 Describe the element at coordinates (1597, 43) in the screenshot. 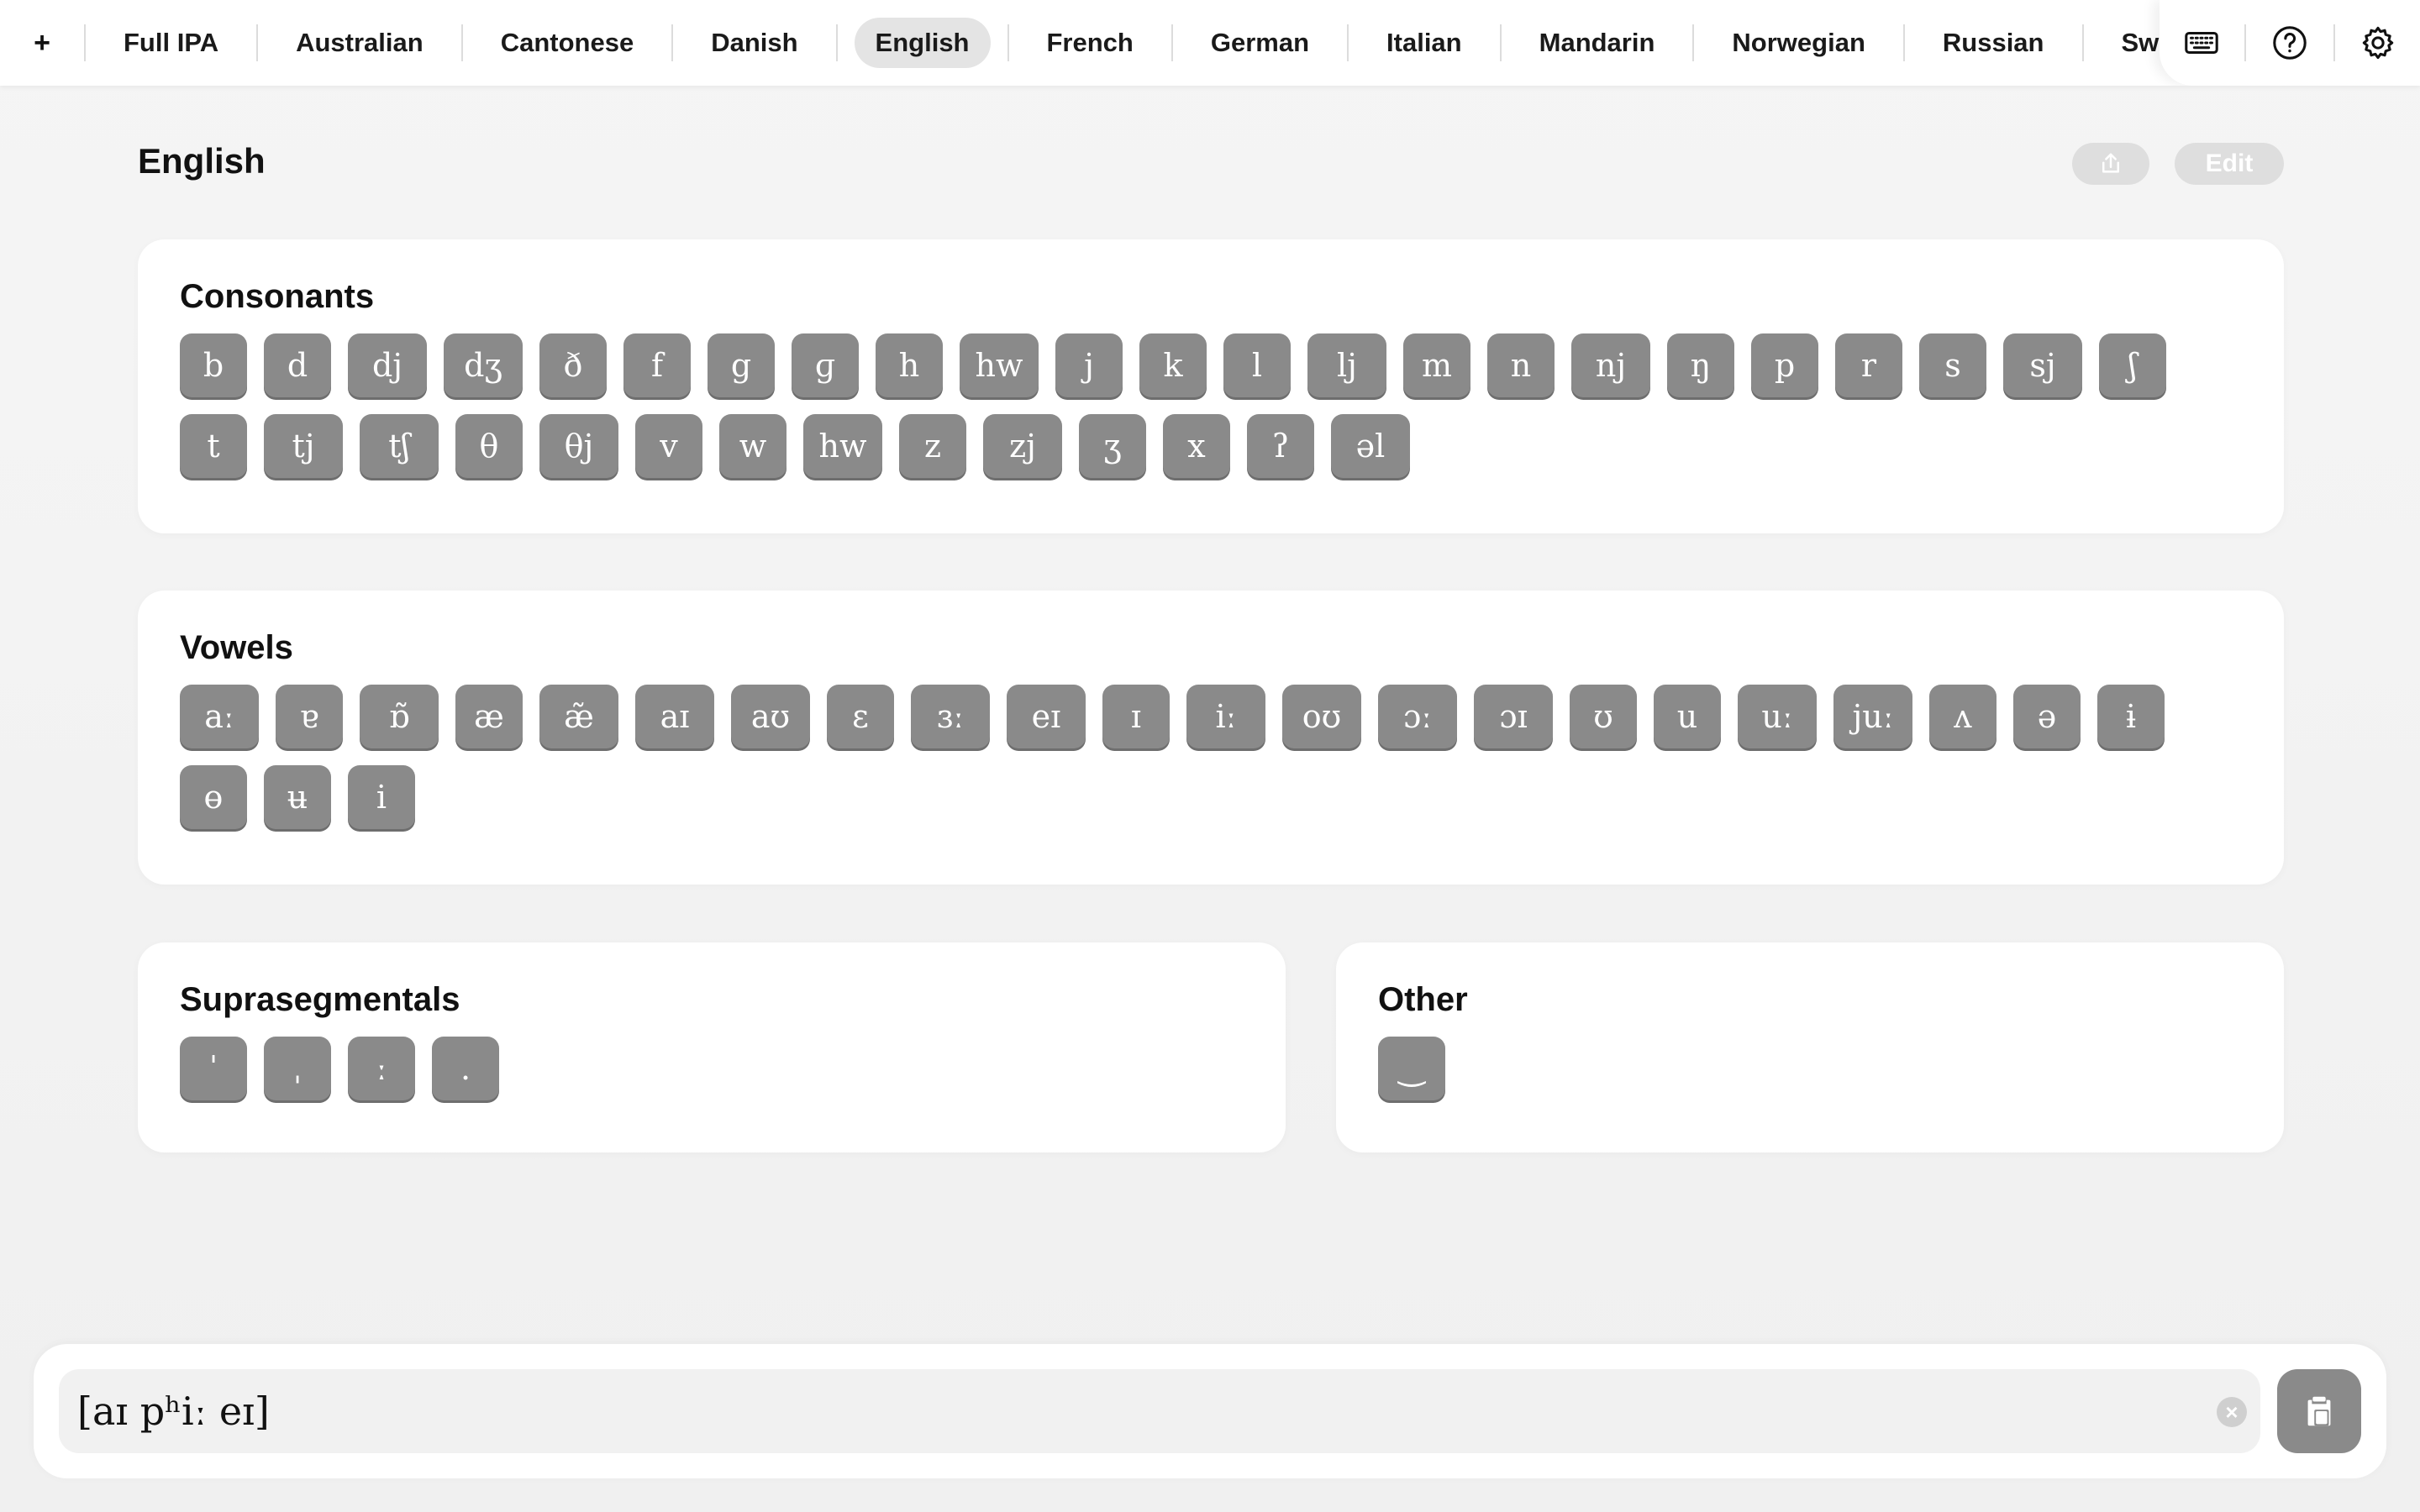

I see `tab-mandarin: Mandarin` at that location.